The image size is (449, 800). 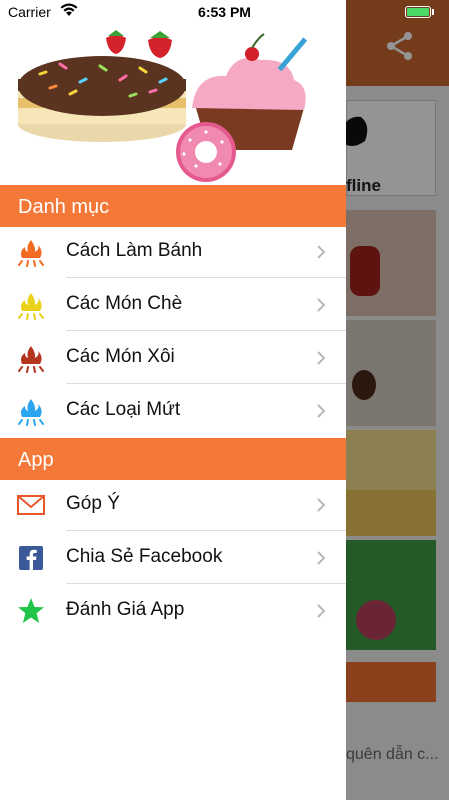 What do you see at coordinates (93, 503) in the screenshot?
I see `menu-item-label: Góp Ý` at bounding box center [93, 503].